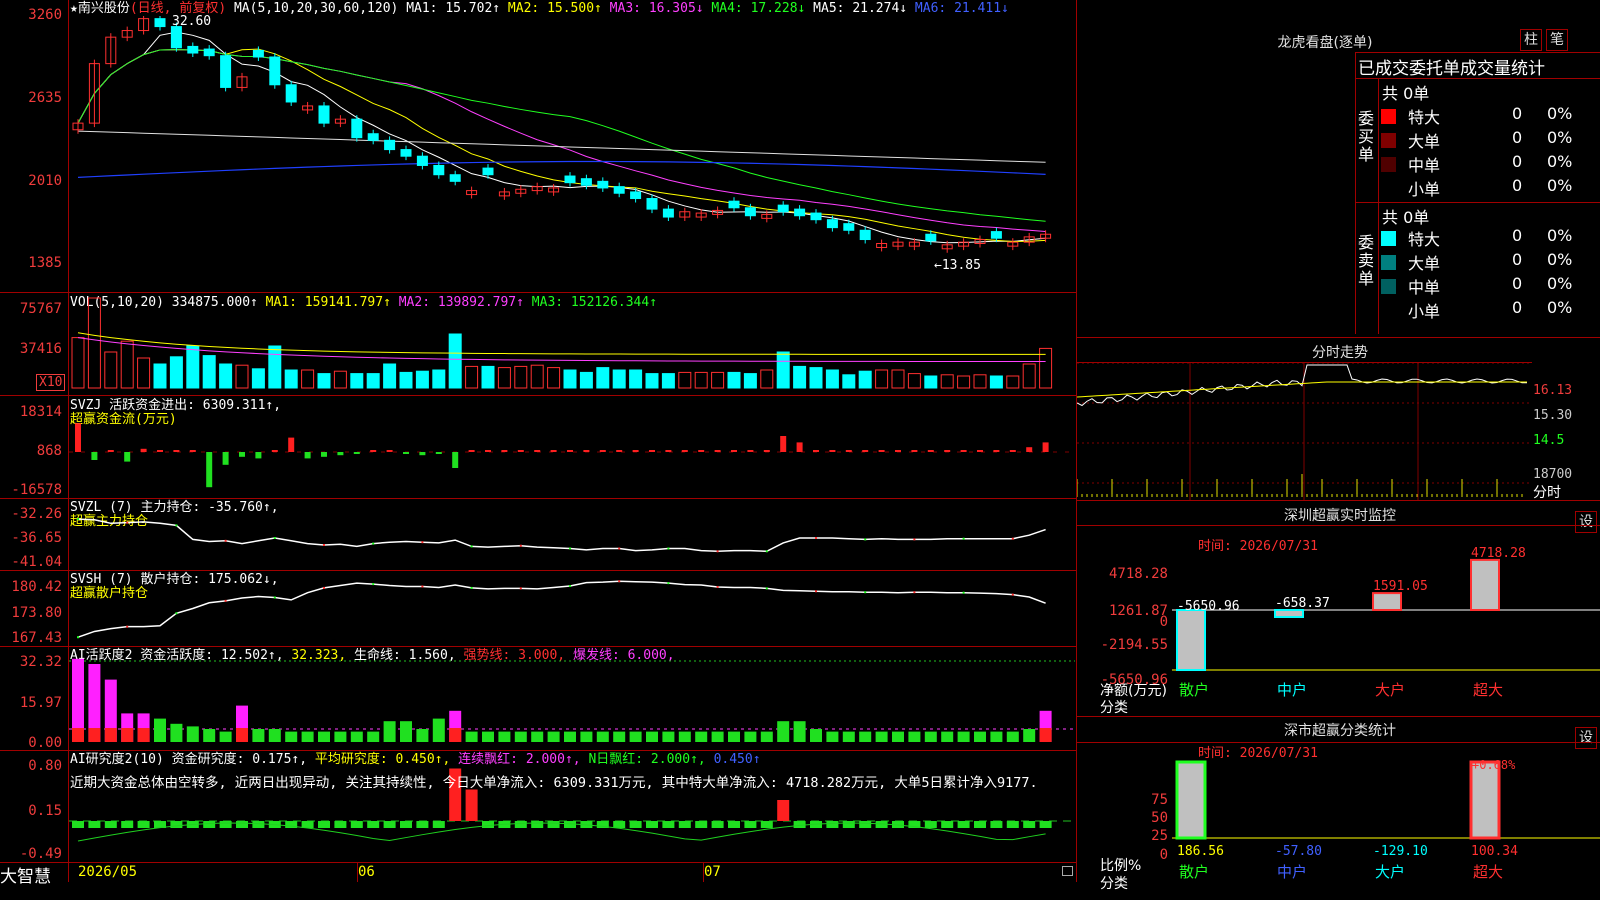  I want to click on category-settings-button: 设, so click(1586, 738).